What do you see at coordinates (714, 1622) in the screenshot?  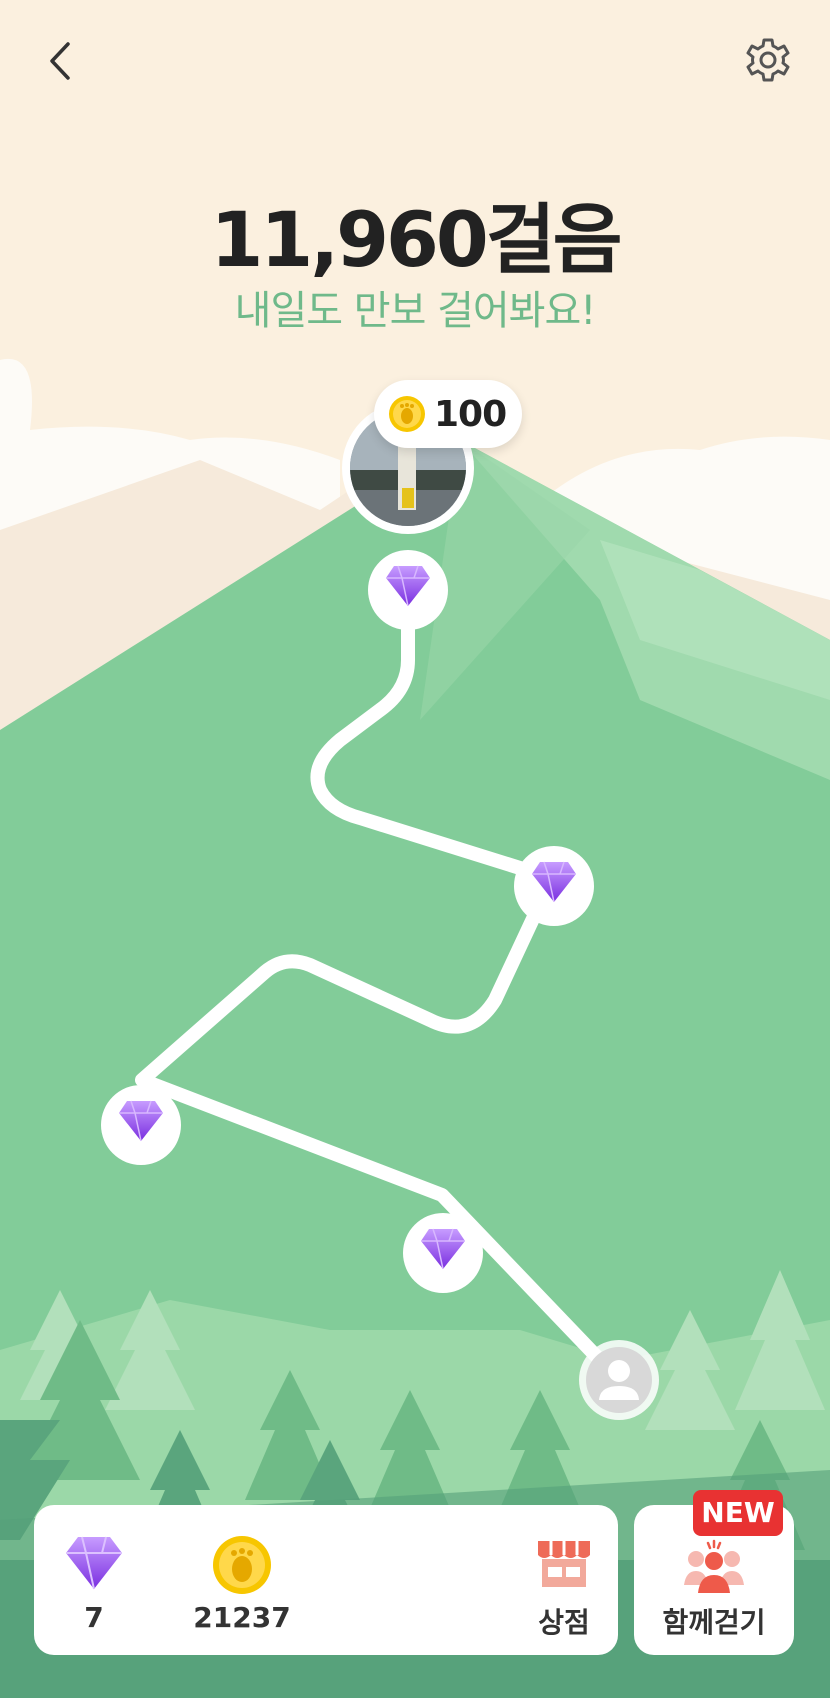 I see `walk-together-label: 함께걷기` at bounding box center [714, 1622].